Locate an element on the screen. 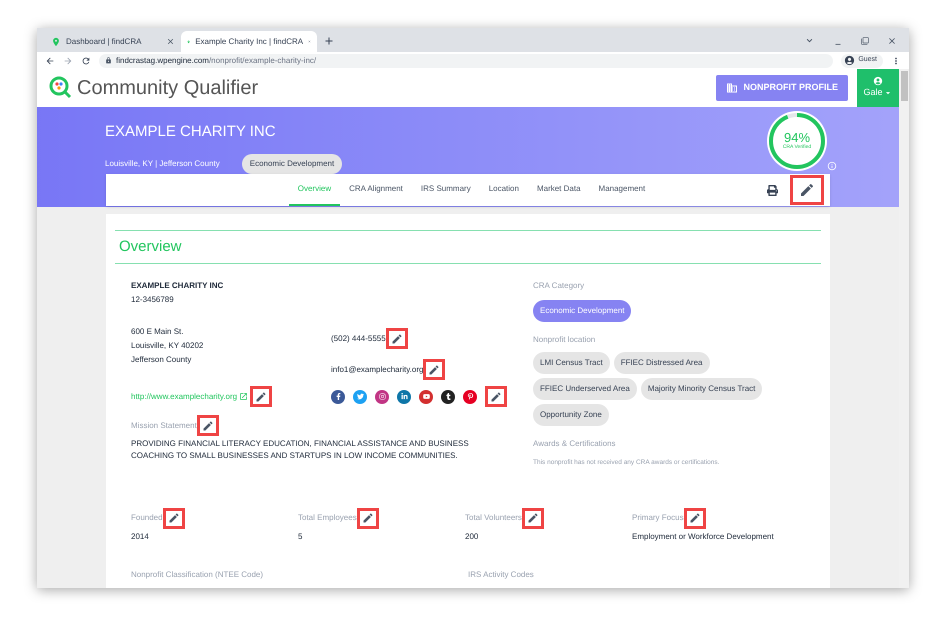 This screenshot has height=634, width=948. field-label: Total Employees is located at coordinates (327, 518).